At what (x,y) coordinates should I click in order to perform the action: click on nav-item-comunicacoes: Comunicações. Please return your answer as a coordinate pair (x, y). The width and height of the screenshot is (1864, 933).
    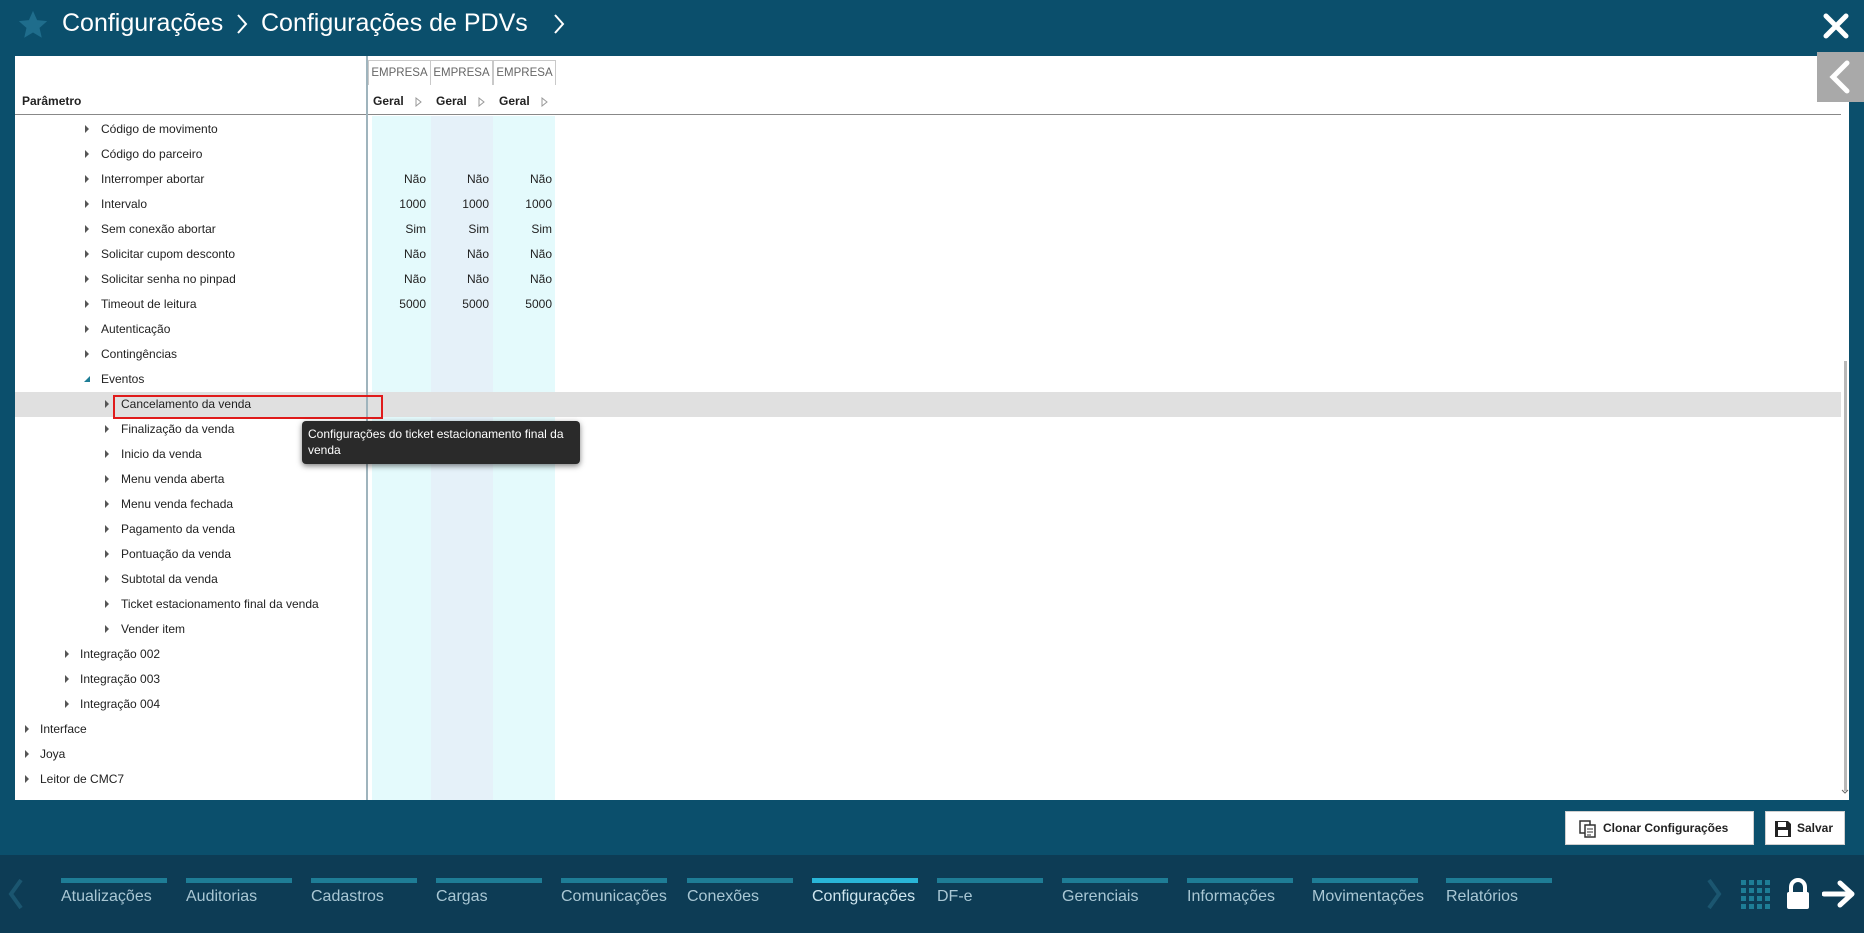
    Looking at the image, I should click on (614, 898).